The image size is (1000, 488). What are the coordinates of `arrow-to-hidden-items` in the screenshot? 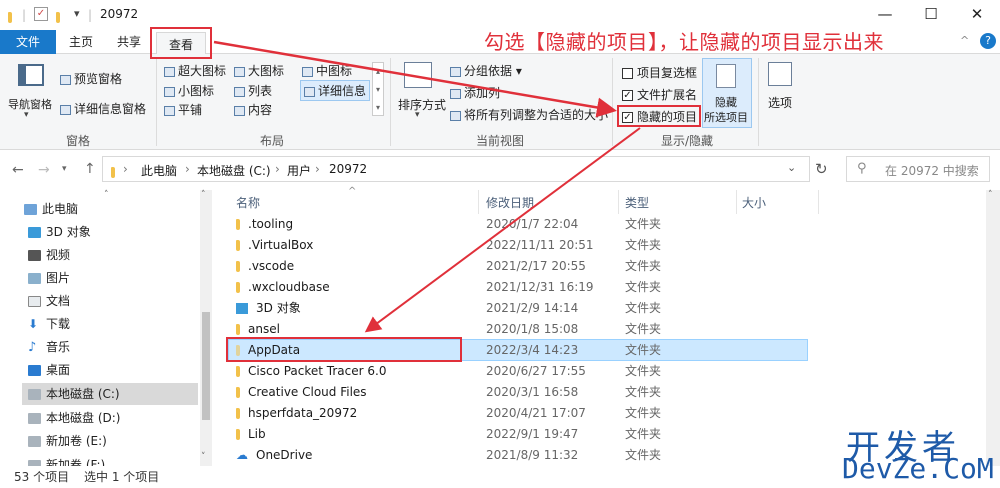 It's located at (415, 79).